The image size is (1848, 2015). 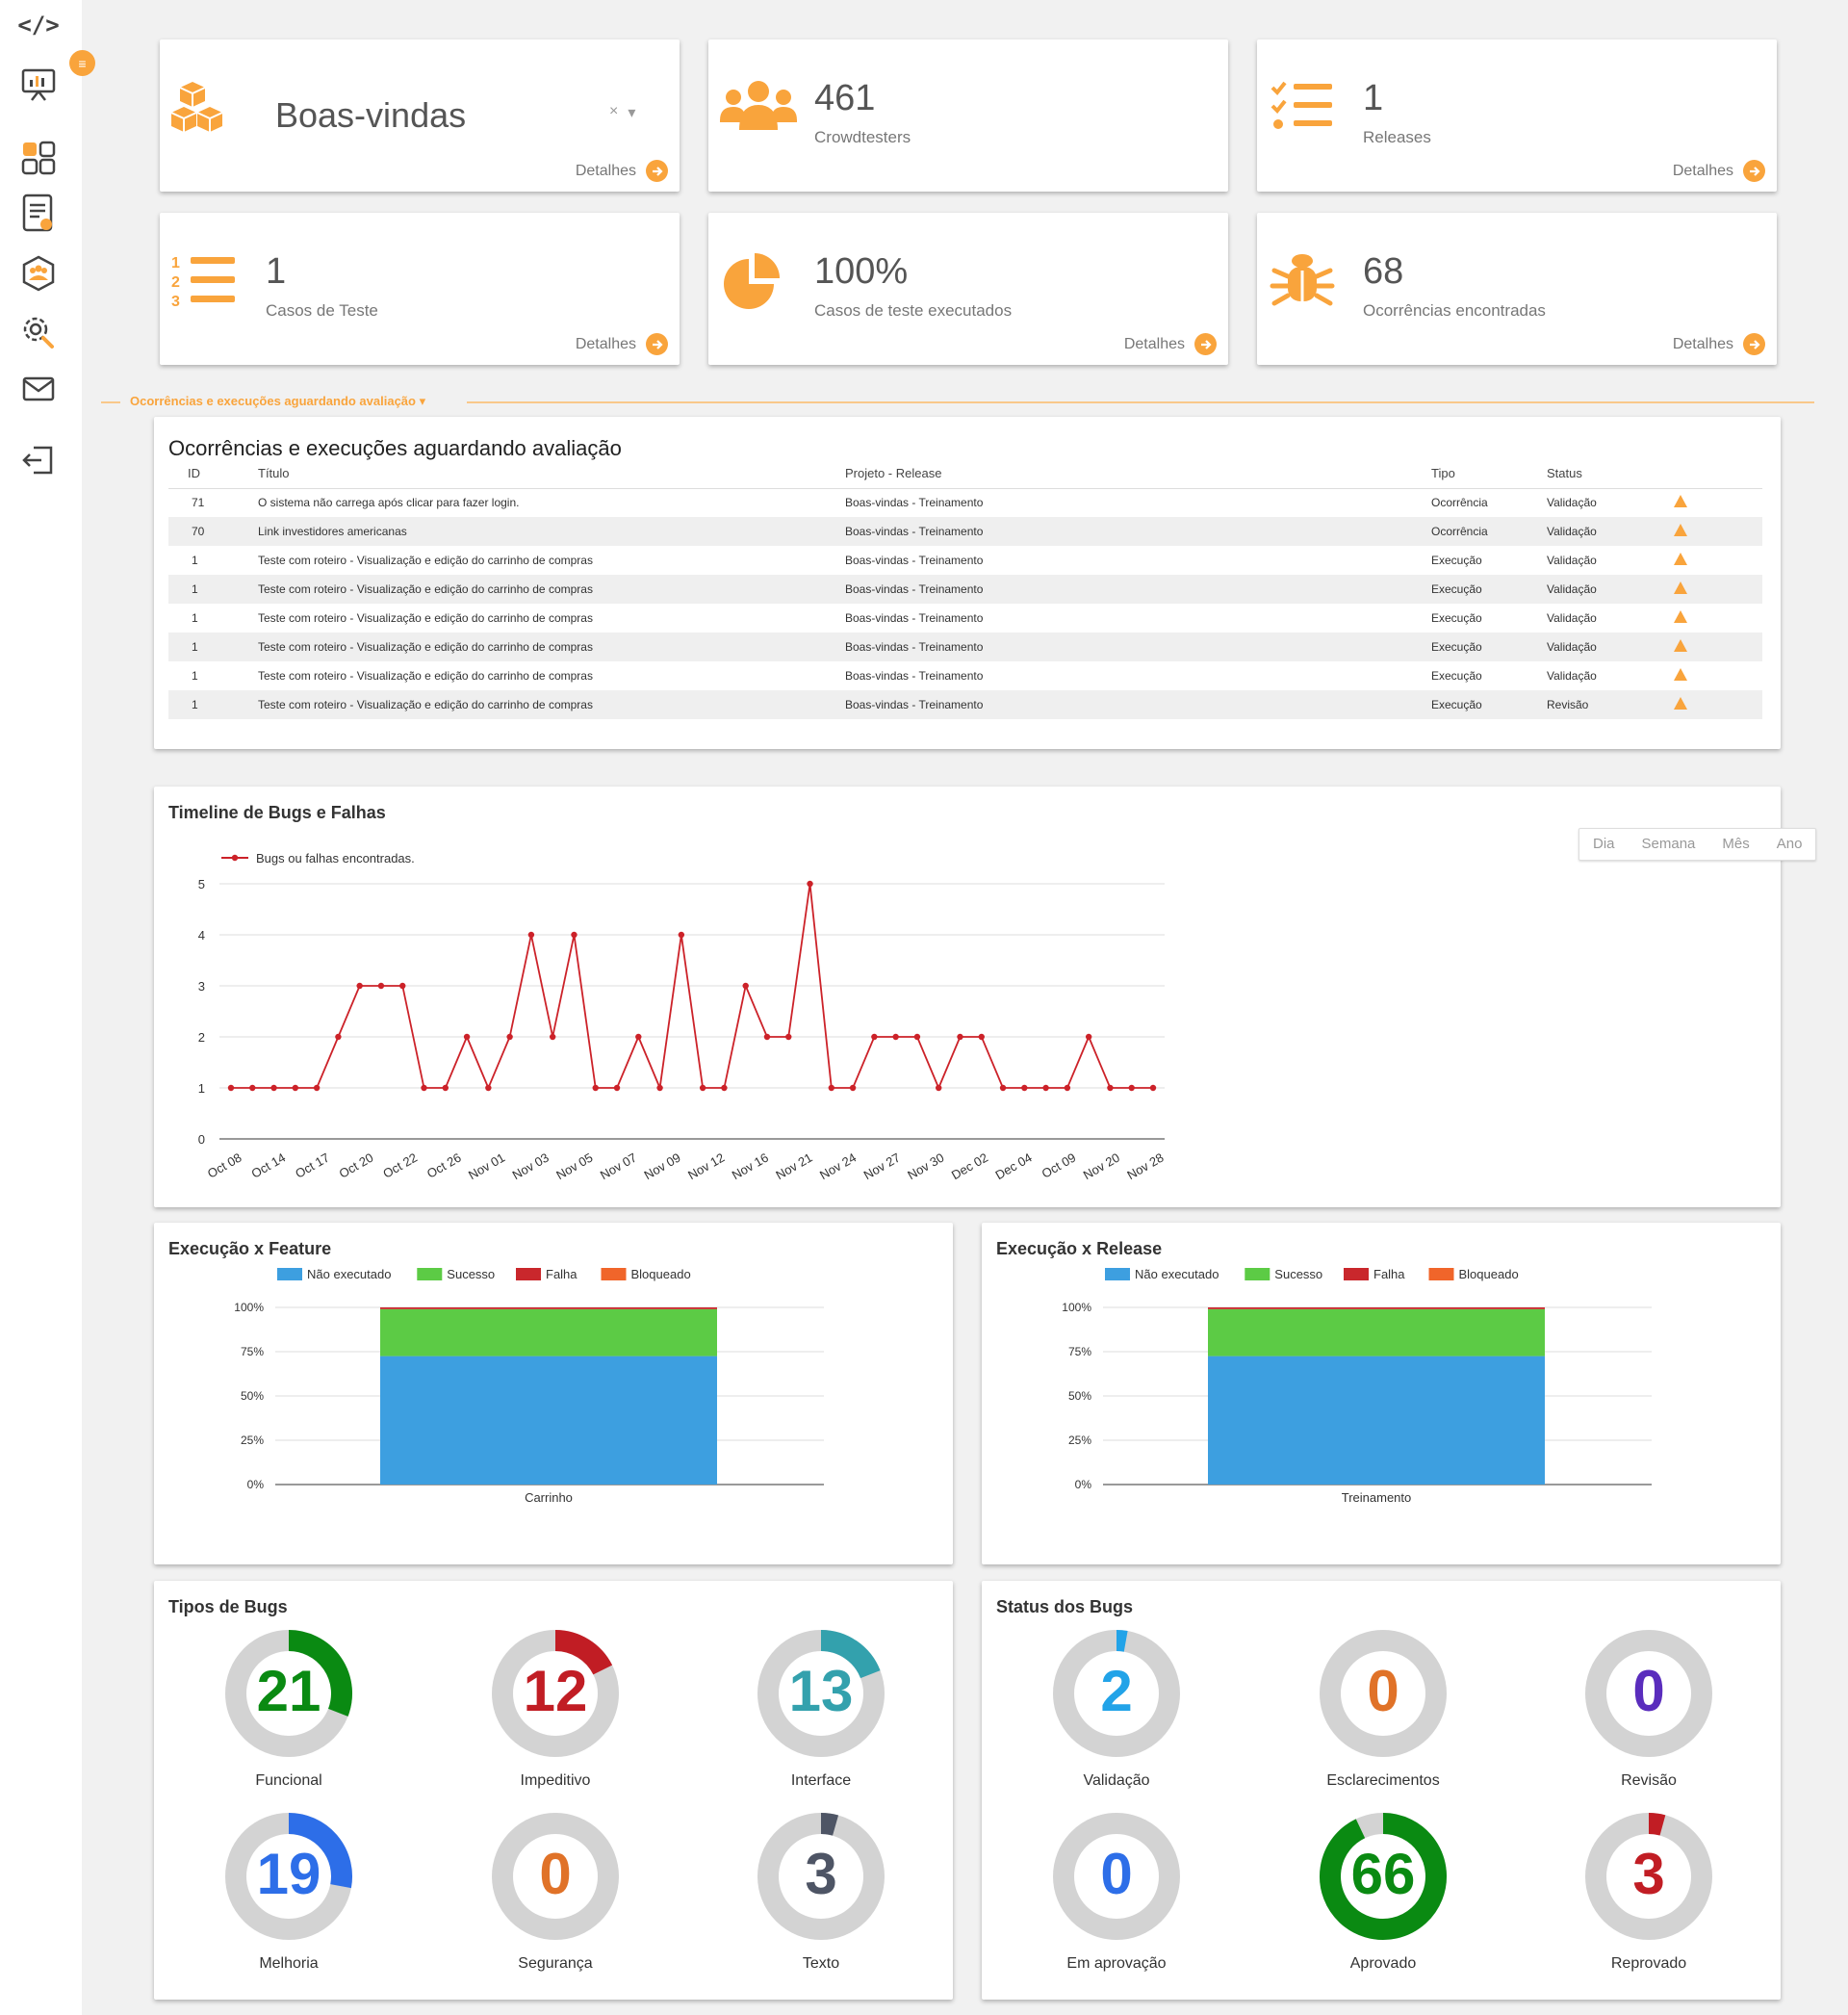 What do you see at coordinates (213, 477) in the screenshot?
I see `column-header: ID` at bounding box center [213, 477].